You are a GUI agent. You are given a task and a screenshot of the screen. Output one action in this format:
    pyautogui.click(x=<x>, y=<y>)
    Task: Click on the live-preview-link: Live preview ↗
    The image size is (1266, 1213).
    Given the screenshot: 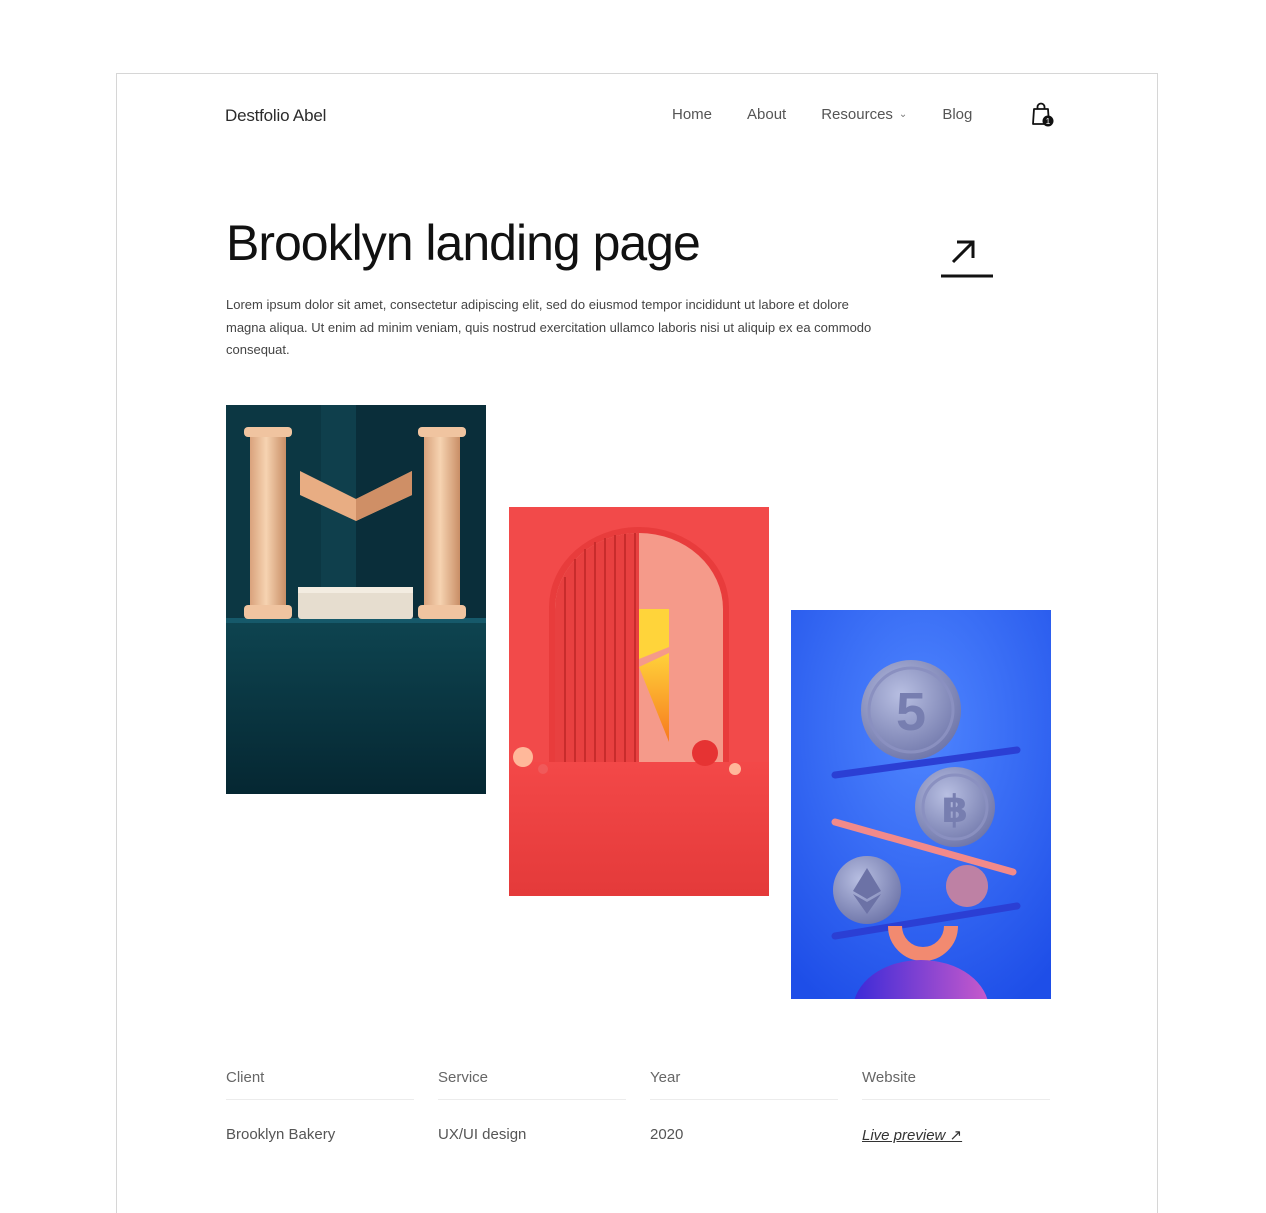 What is the action you would take?
    pyautogui.click(x=956, y=1135)
    